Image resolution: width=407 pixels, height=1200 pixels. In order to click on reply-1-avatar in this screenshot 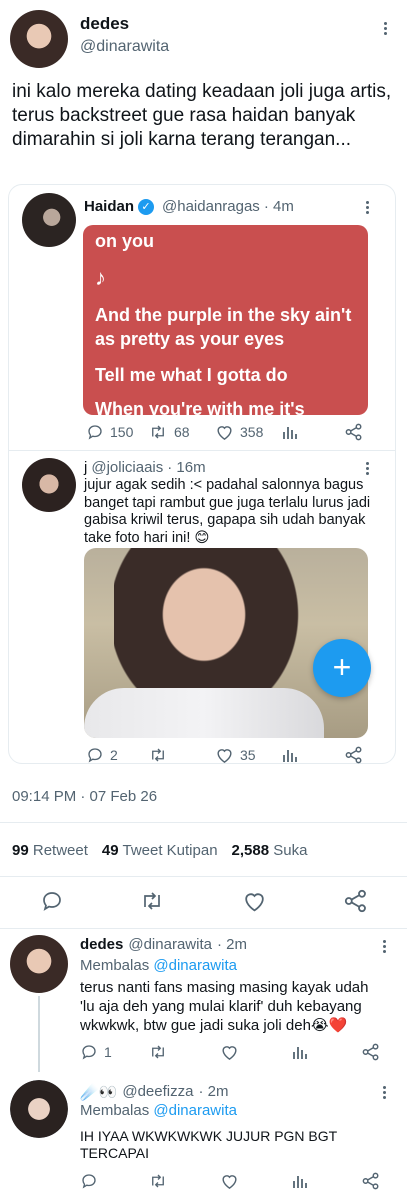, I will do `click(39, 964)`.